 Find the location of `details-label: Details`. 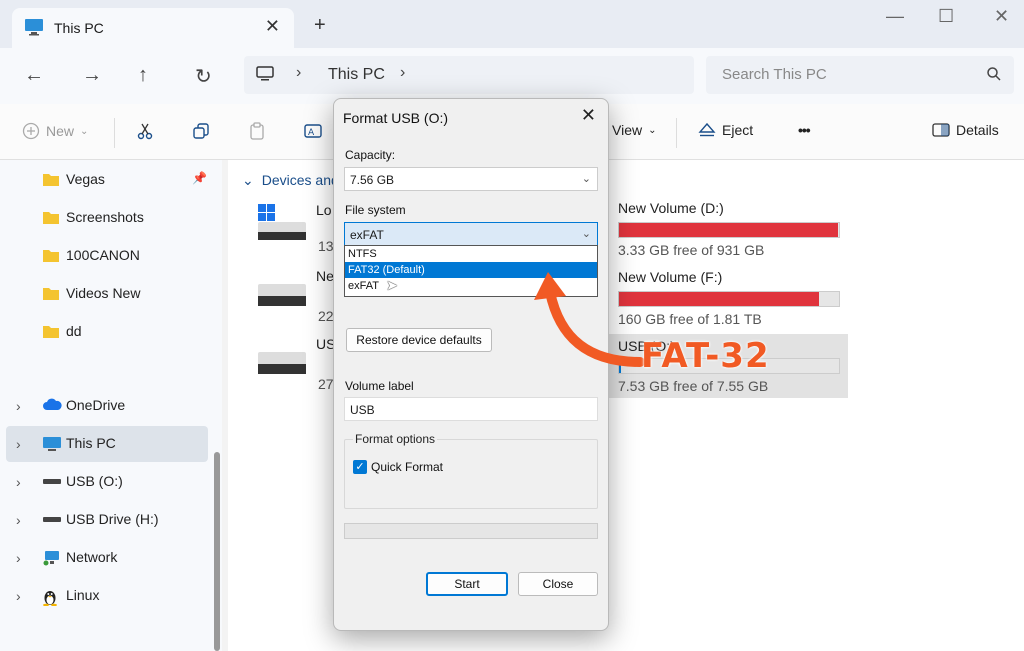

details-label: Details is located at coordinates (977, 130).